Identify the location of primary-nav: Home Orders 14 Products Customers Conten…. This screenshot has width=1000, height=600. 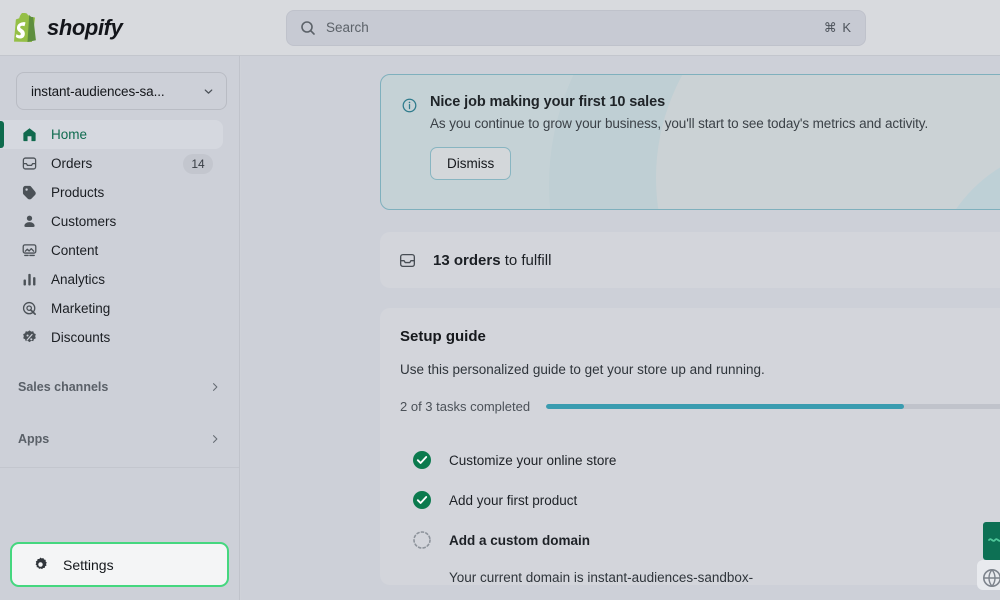
(119, 236).